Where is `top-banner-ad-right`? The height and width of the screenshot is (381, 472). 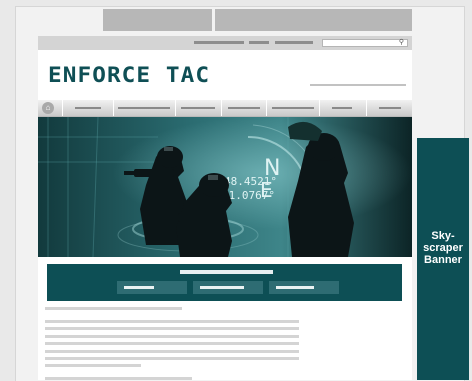
top-banner-ad-right is located at coordinates (313, 20).